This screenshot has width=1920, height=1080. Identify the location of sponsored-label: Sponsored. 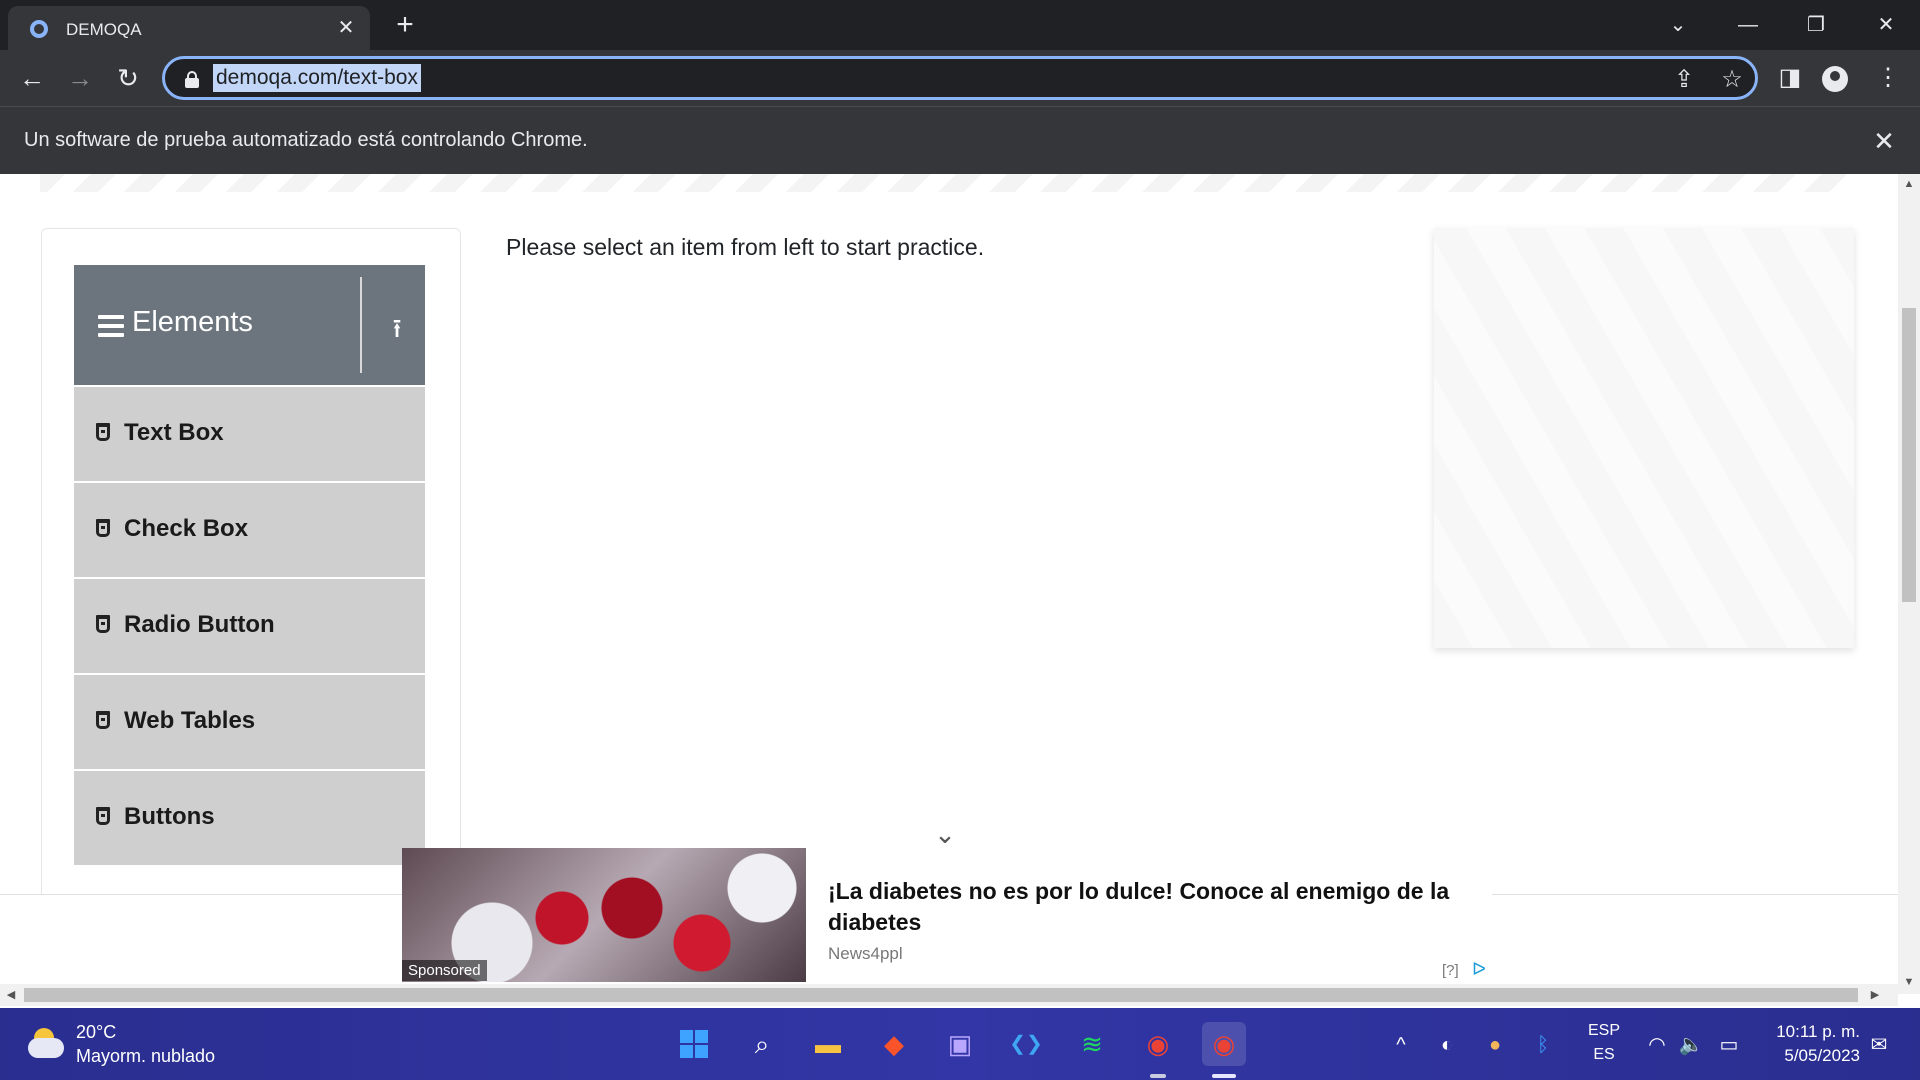
(444, 970).